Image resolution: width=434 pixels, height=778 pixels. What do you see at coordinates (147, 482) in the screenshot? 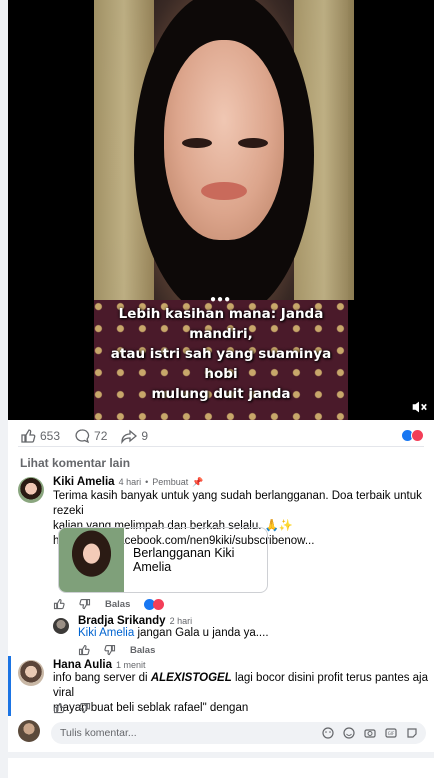
I see `author-badge-icon: •` at bounding box center [147, 482].